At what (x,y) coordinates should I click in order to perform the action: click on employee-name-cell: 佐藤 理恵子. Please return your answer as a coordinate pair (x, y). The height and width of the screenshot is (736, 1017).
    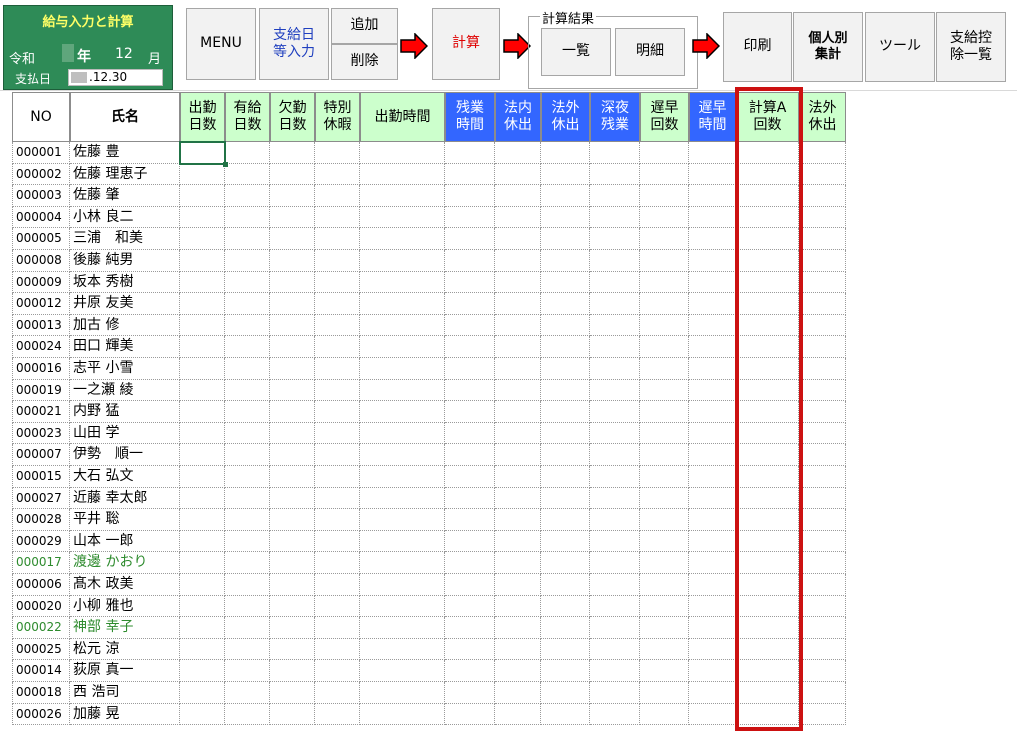
    Looking at the image, I should click on (125, 174).